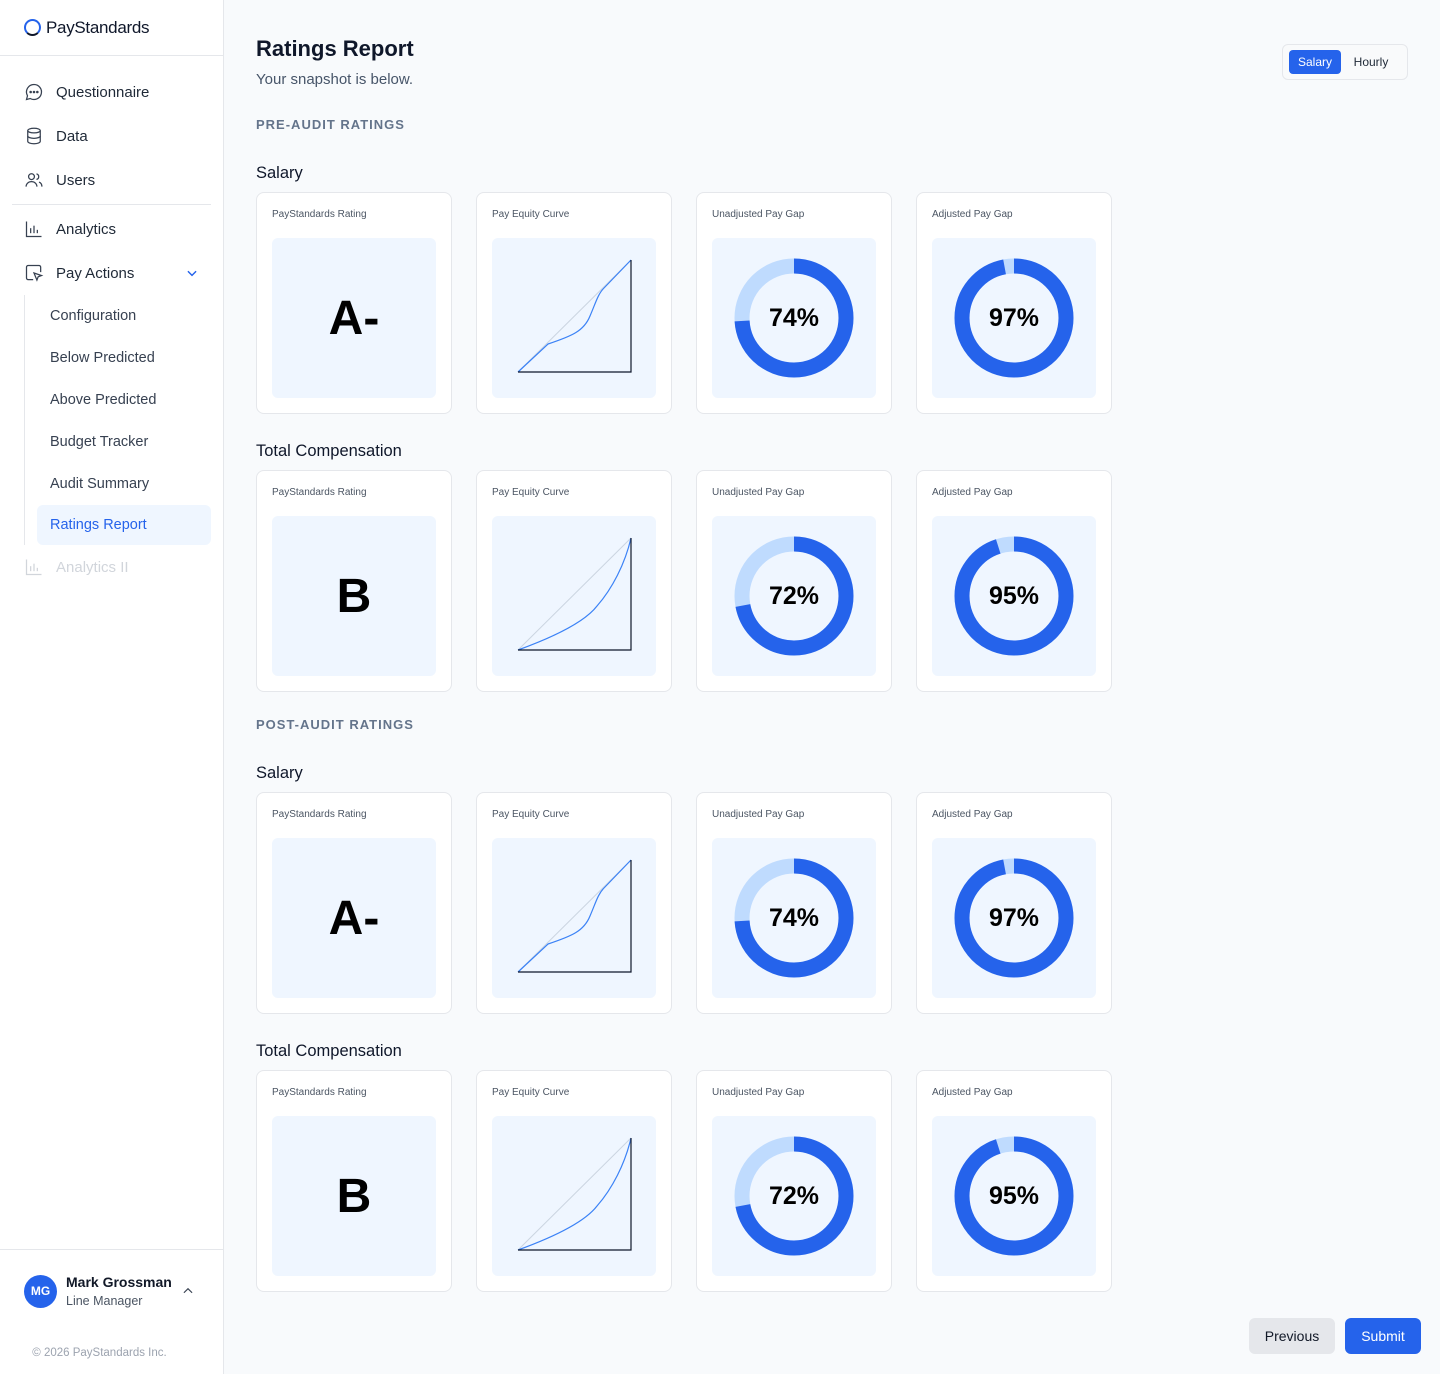  I want to click on chevron-up-icon, so click(188, 1291).